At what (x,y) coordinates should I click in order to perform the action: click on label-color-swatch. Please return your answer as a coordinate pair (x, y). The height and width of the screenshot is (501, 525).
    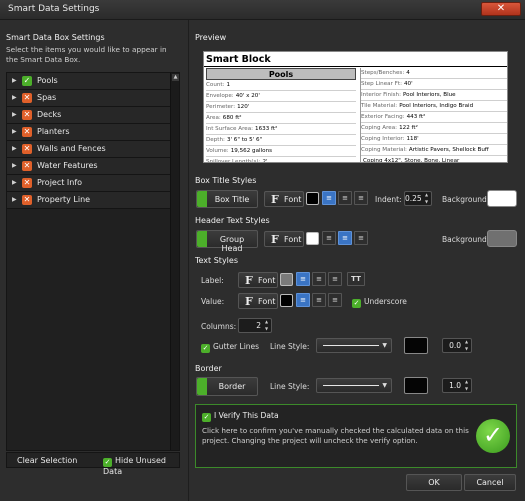
    Looking at the image, I should click on (286, 279).